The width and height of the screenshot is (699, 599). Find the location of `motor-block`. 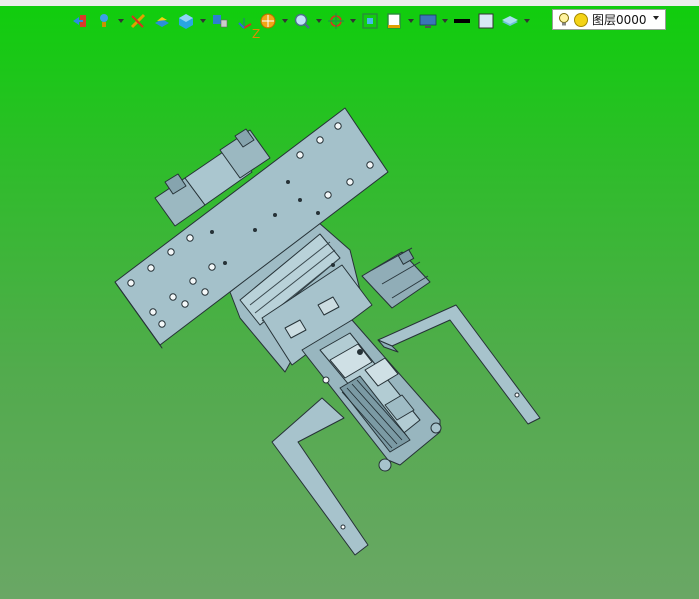

motor-block is located at coordinates (396, 280).